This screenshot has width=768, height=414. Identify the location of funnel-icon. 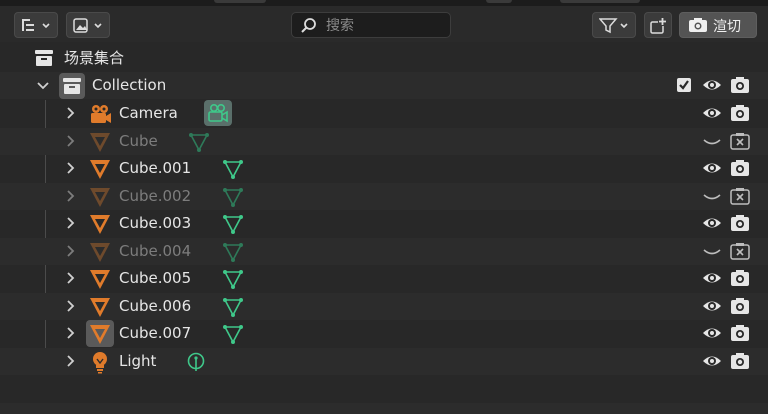
(613, 26).